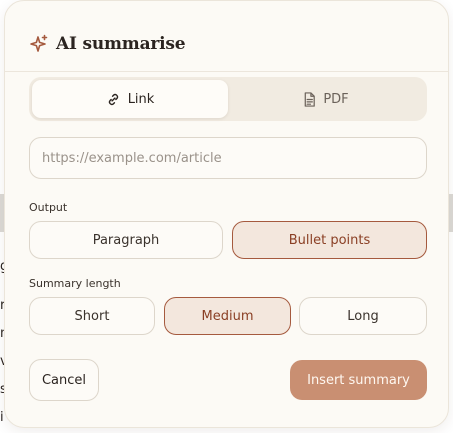  I want to click on output-paragraph-button: Paragraph, so click(126, 240).